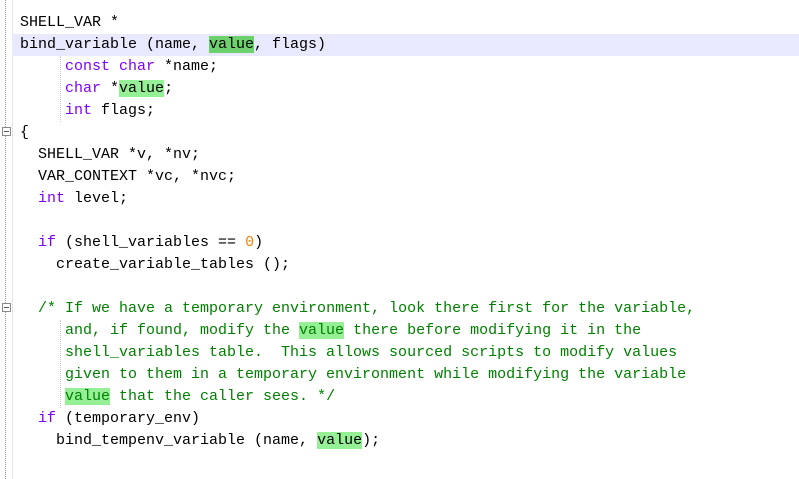 Image resolution: width=799 pixels, height=479 pixels. I want to click on code-line: if (temporary_env), so click(409, 419).